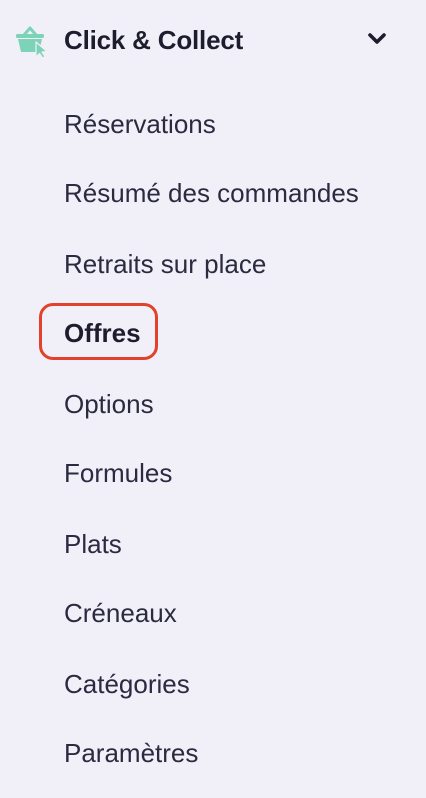  What do you see at coordinates (118, 473) in the screenshot?
I see `menu-item-formules: Formules` at bounding box center [118, 473].